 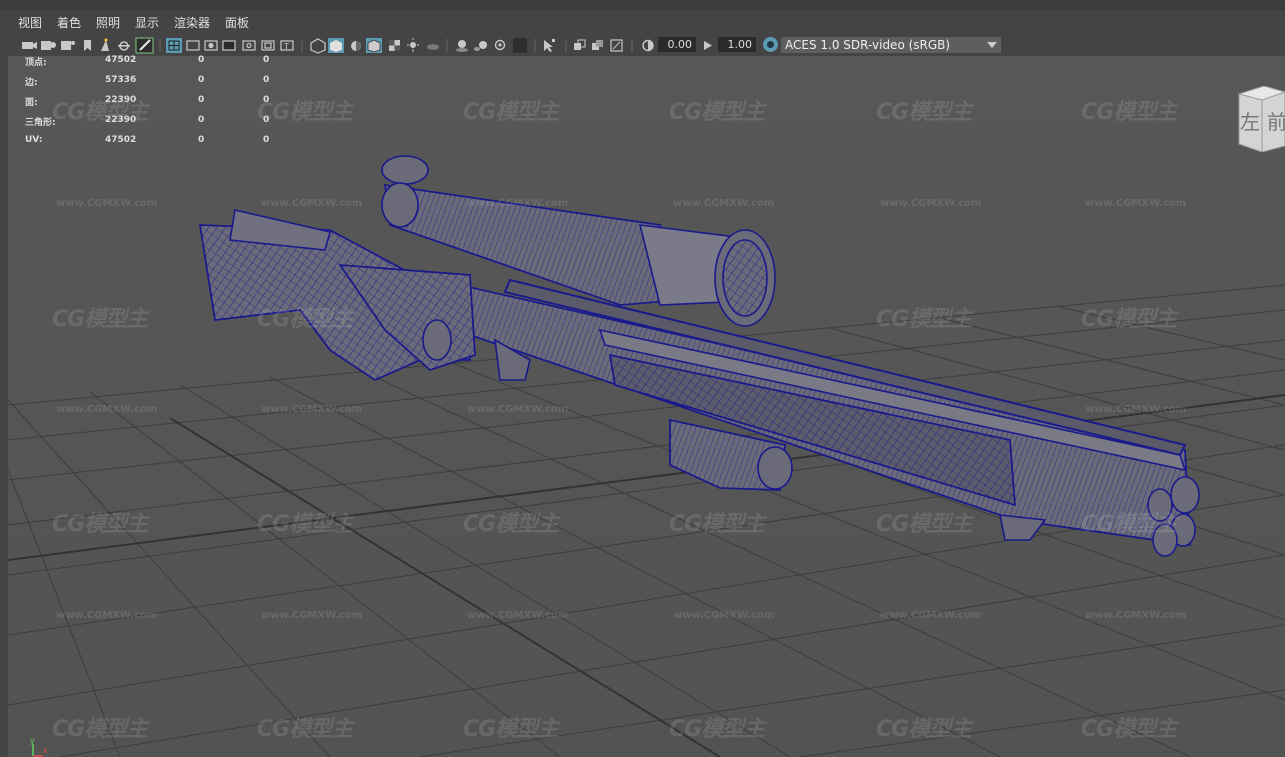 What do you see at coordinates (124, 46) in the screenshot?
I see `2d-pan-zoom-icon` at bounding box center [124, 46].